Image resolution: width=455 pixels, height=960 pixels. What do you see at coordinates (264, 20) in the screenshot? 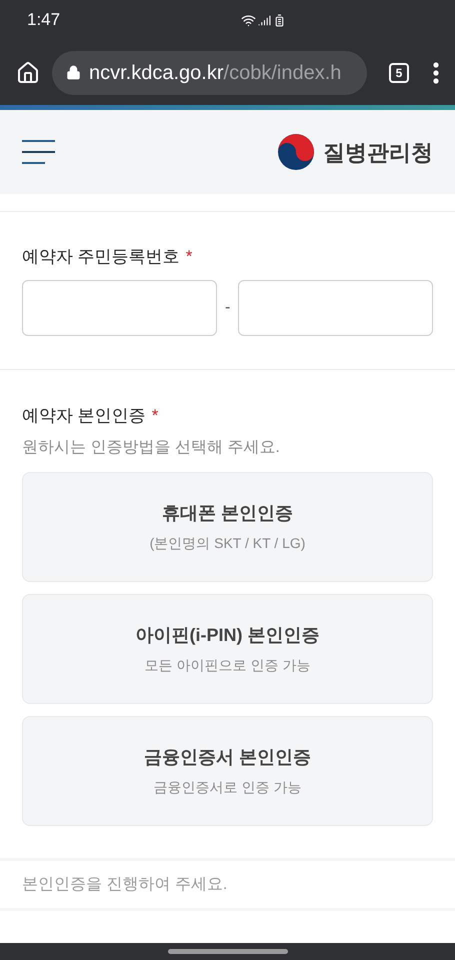
I see `signal-icon` at bounding box center [264, 20].